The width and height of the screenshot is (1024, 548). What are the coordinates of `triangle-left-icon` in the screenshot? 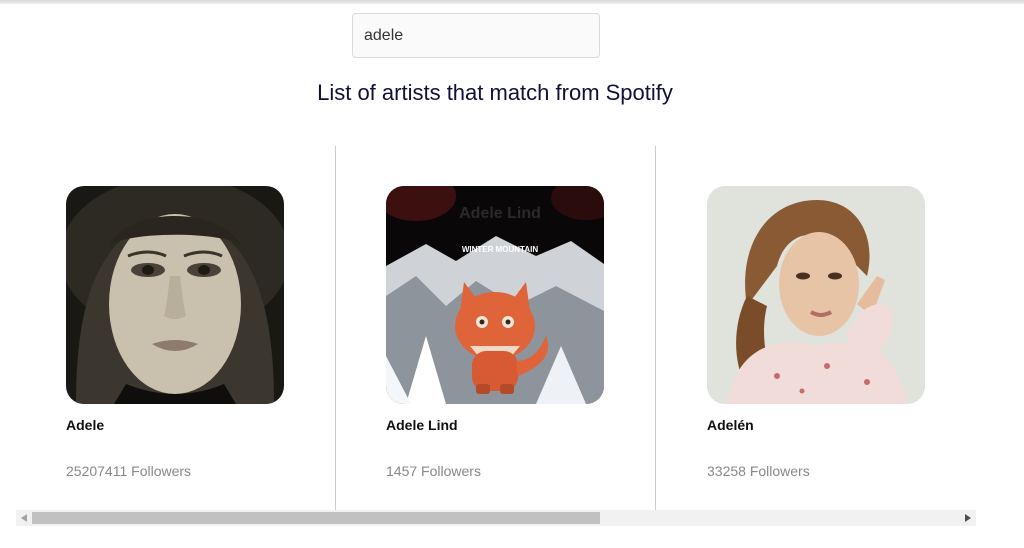 It's located at (24, 518).